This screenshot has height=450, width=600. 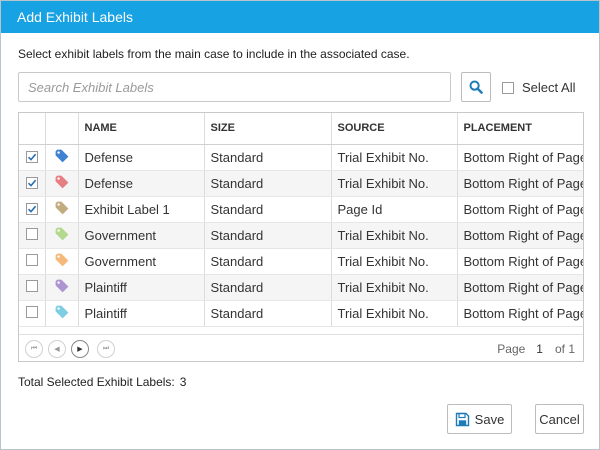 What do you see at coordinates (549, 87) in the screenshot?
I see `select-all-label: Select All` at bounding box center [549, 87].